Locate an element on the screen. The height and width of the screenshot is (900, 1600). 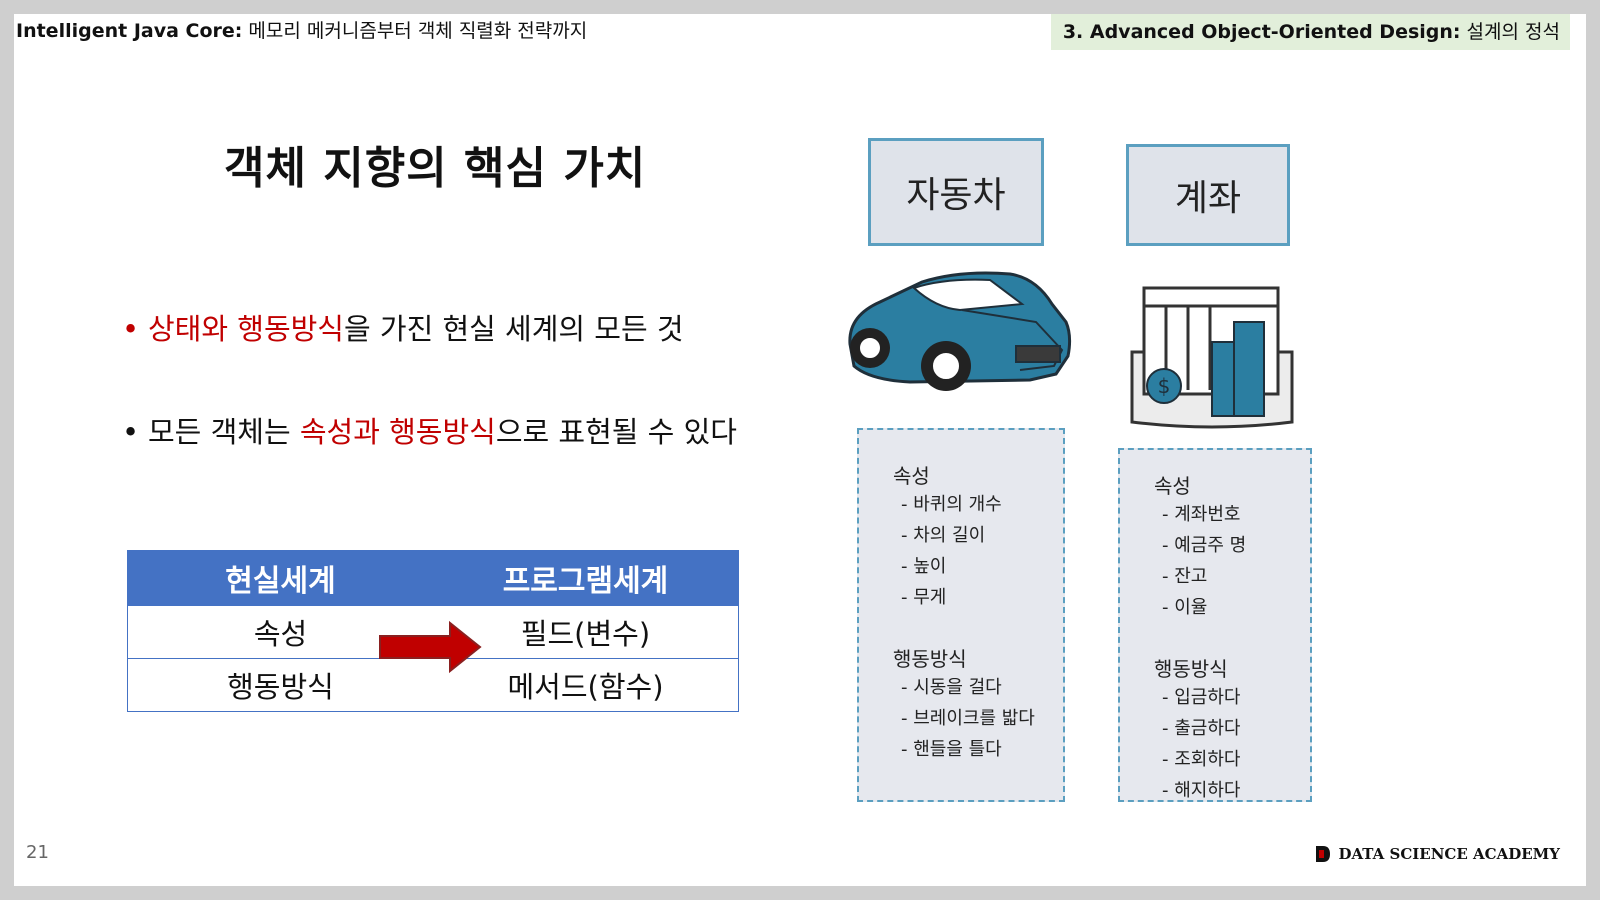
logo-icon is located at coordinates (1323, 854).